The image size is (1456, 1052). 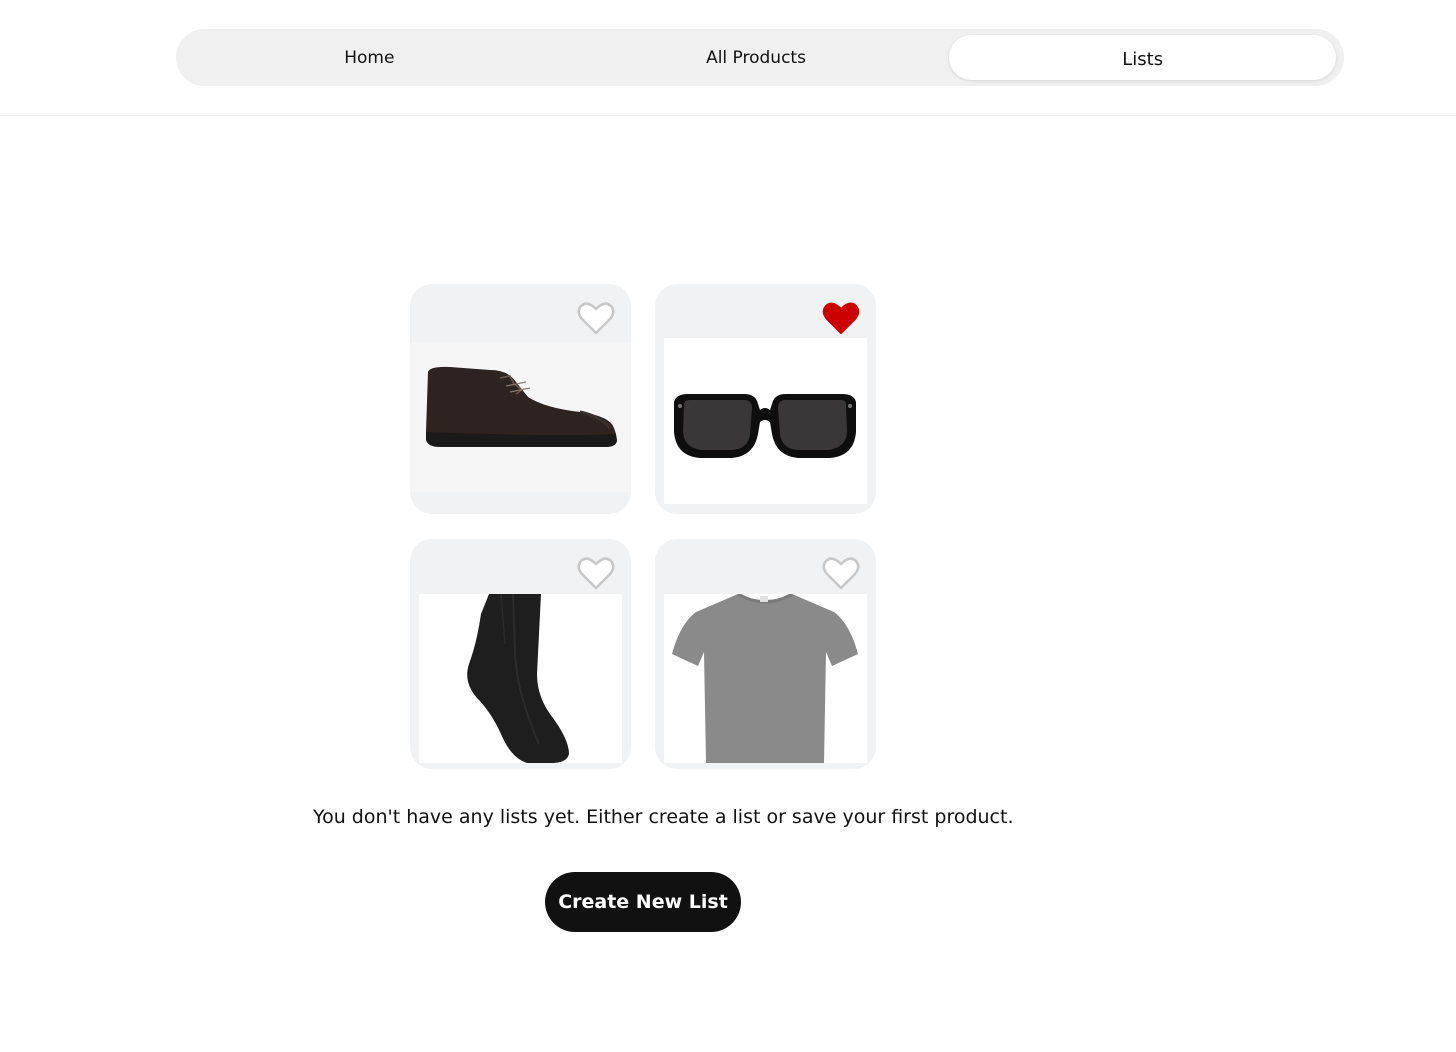 What do you see at coordinates (1143, 57) in the screenshot?
I see `tab-lists: Lists` at bounding box center [1143, 57].